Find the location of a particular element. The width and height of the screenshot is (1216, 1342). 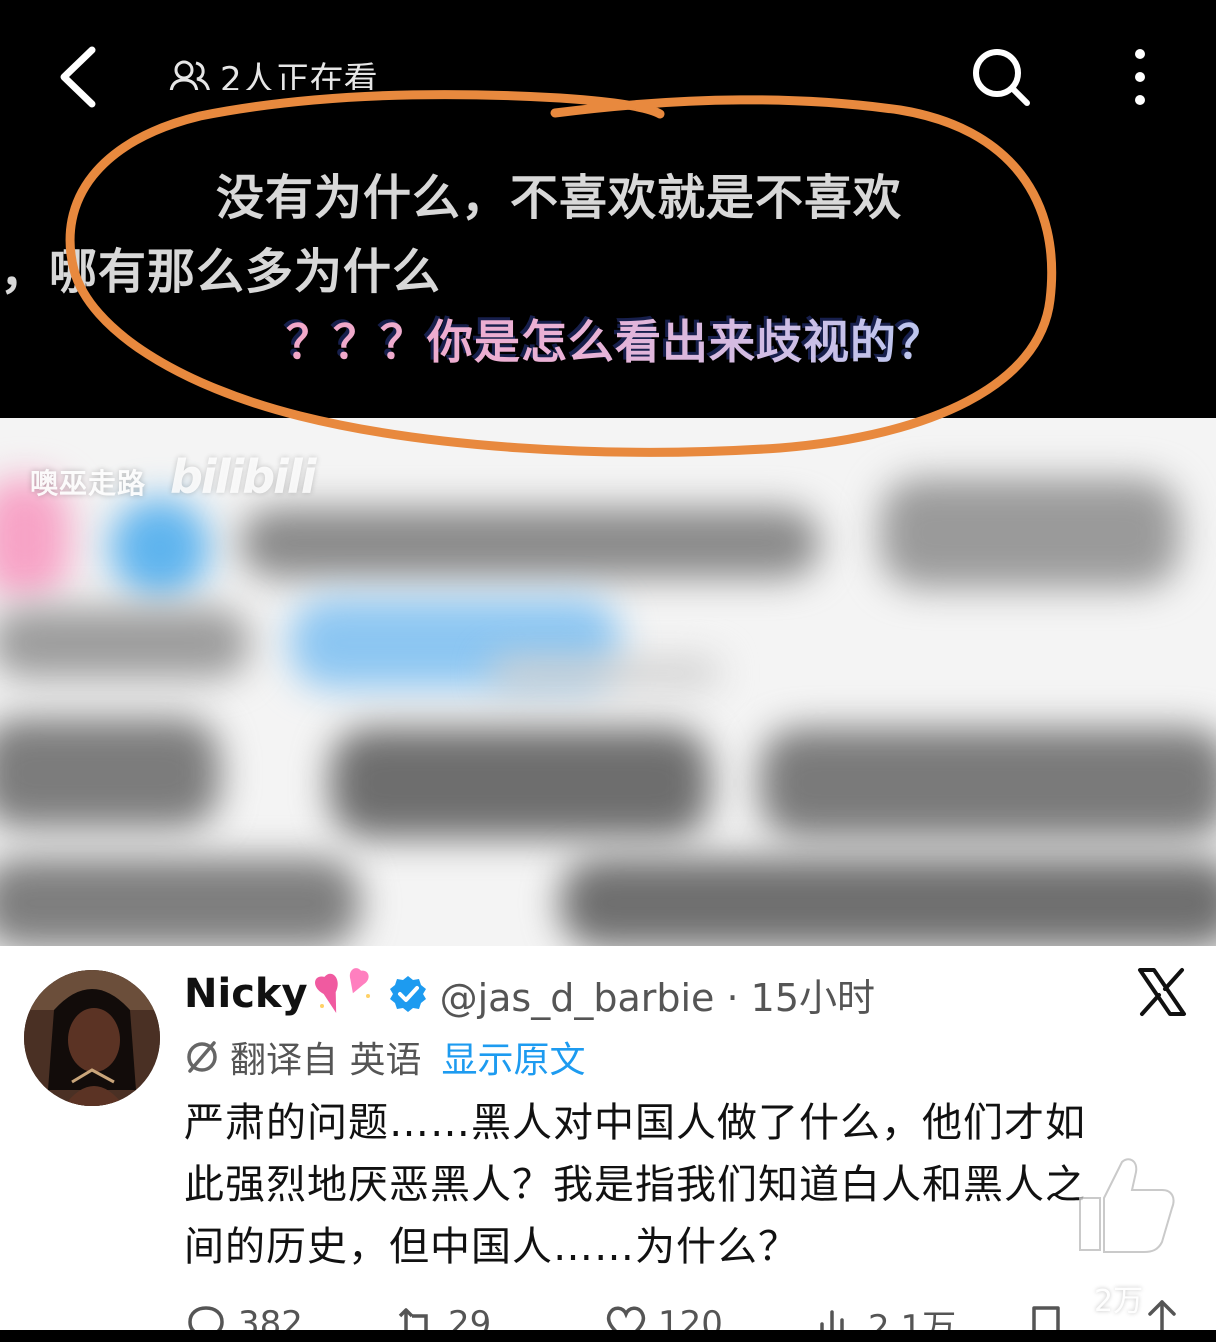

x-logo-icon is located at coordinates (1162, 992).